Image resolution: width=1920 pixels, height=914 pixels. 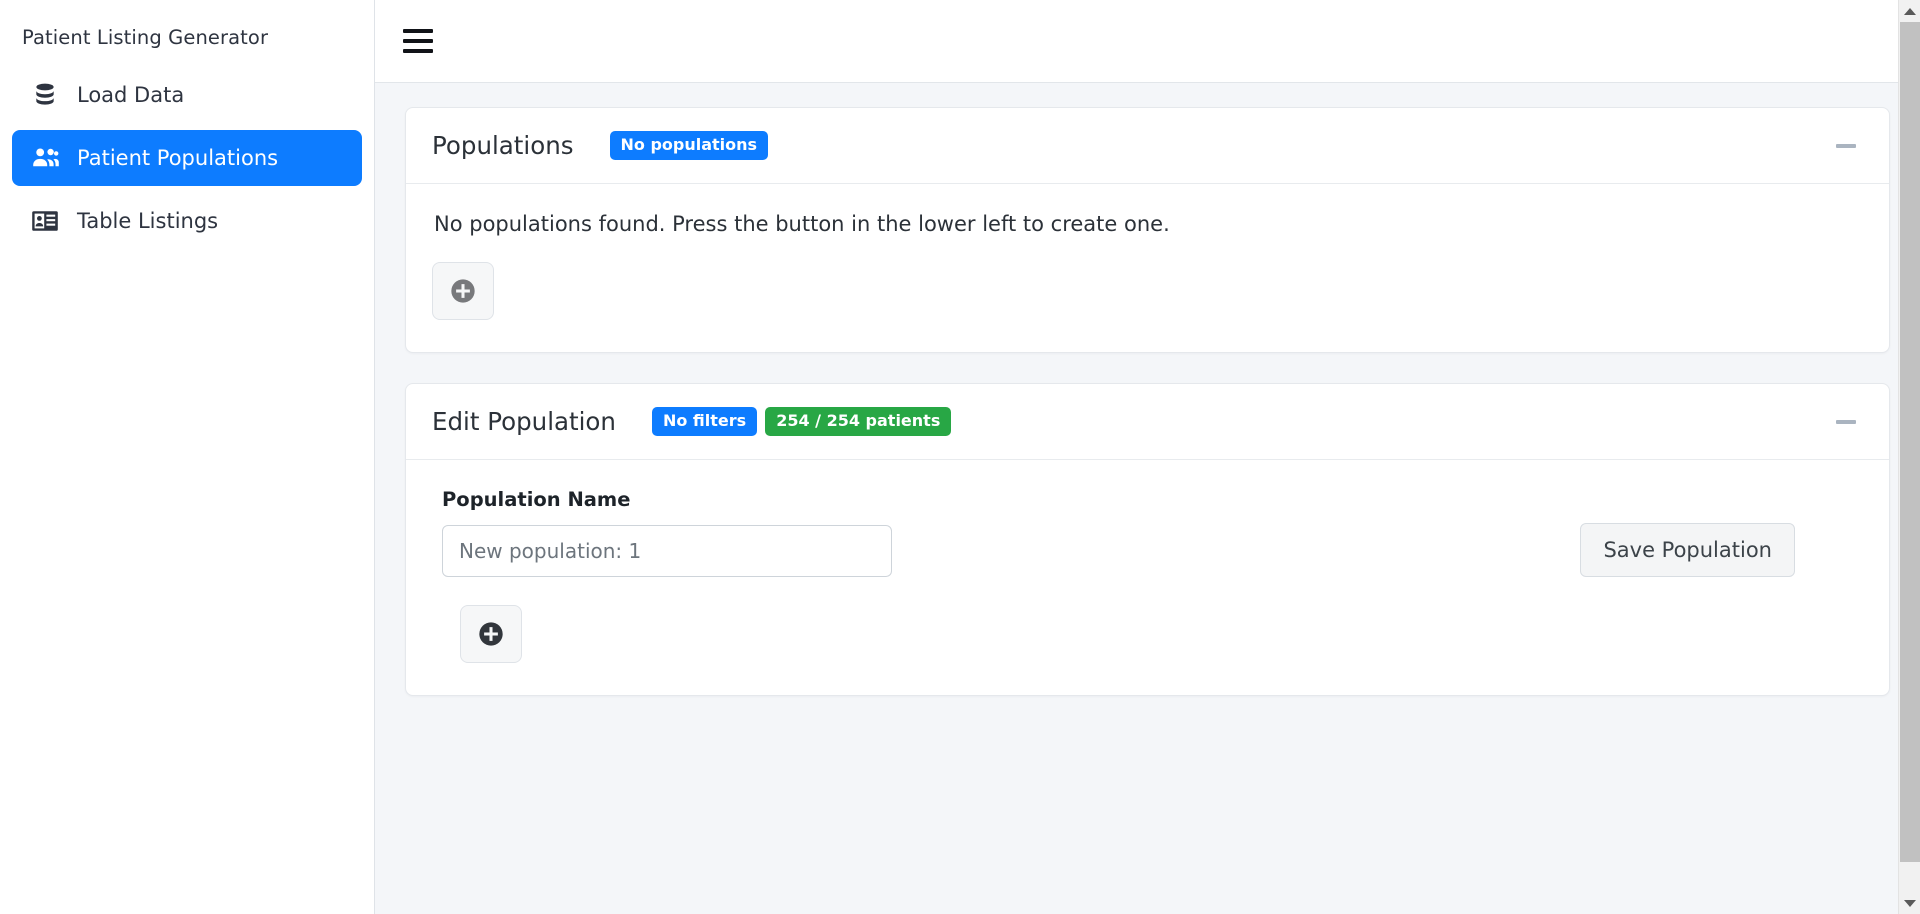 I want to click on caret-down-icon, so click(x=1909, y=903).